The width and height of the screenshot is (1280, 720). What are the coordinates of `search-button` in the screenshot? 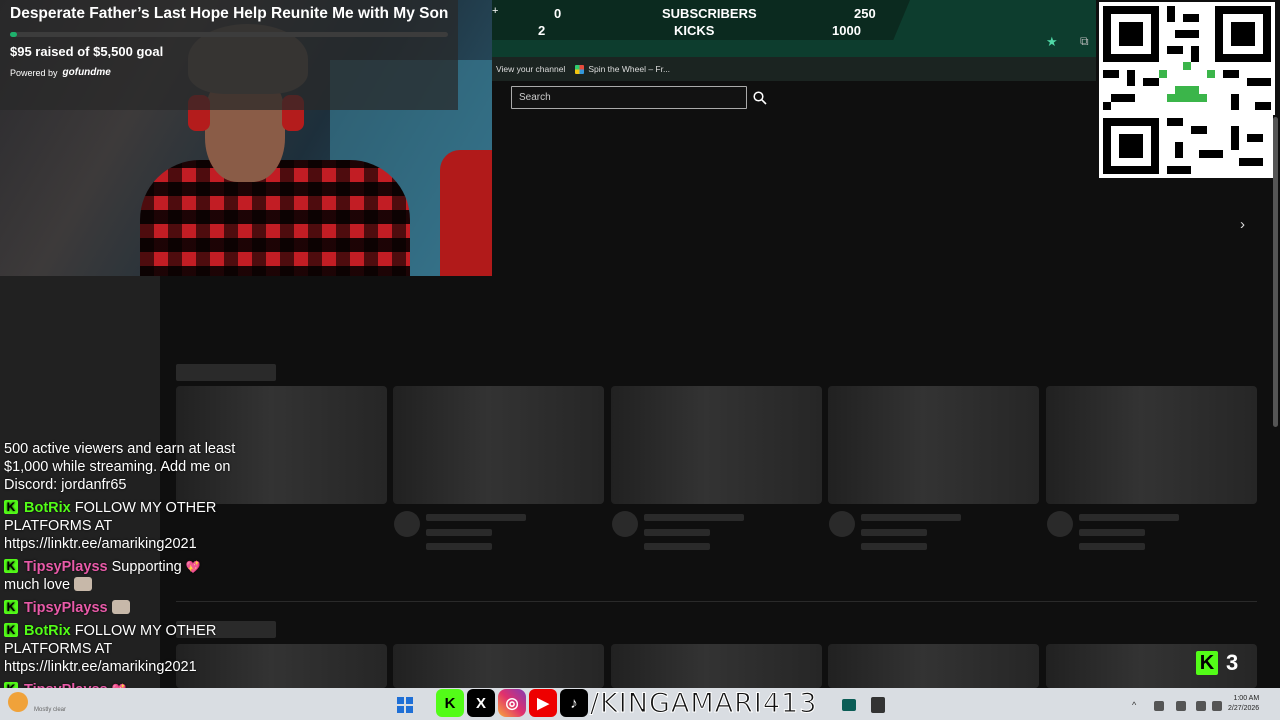 It's located at (760, 97).